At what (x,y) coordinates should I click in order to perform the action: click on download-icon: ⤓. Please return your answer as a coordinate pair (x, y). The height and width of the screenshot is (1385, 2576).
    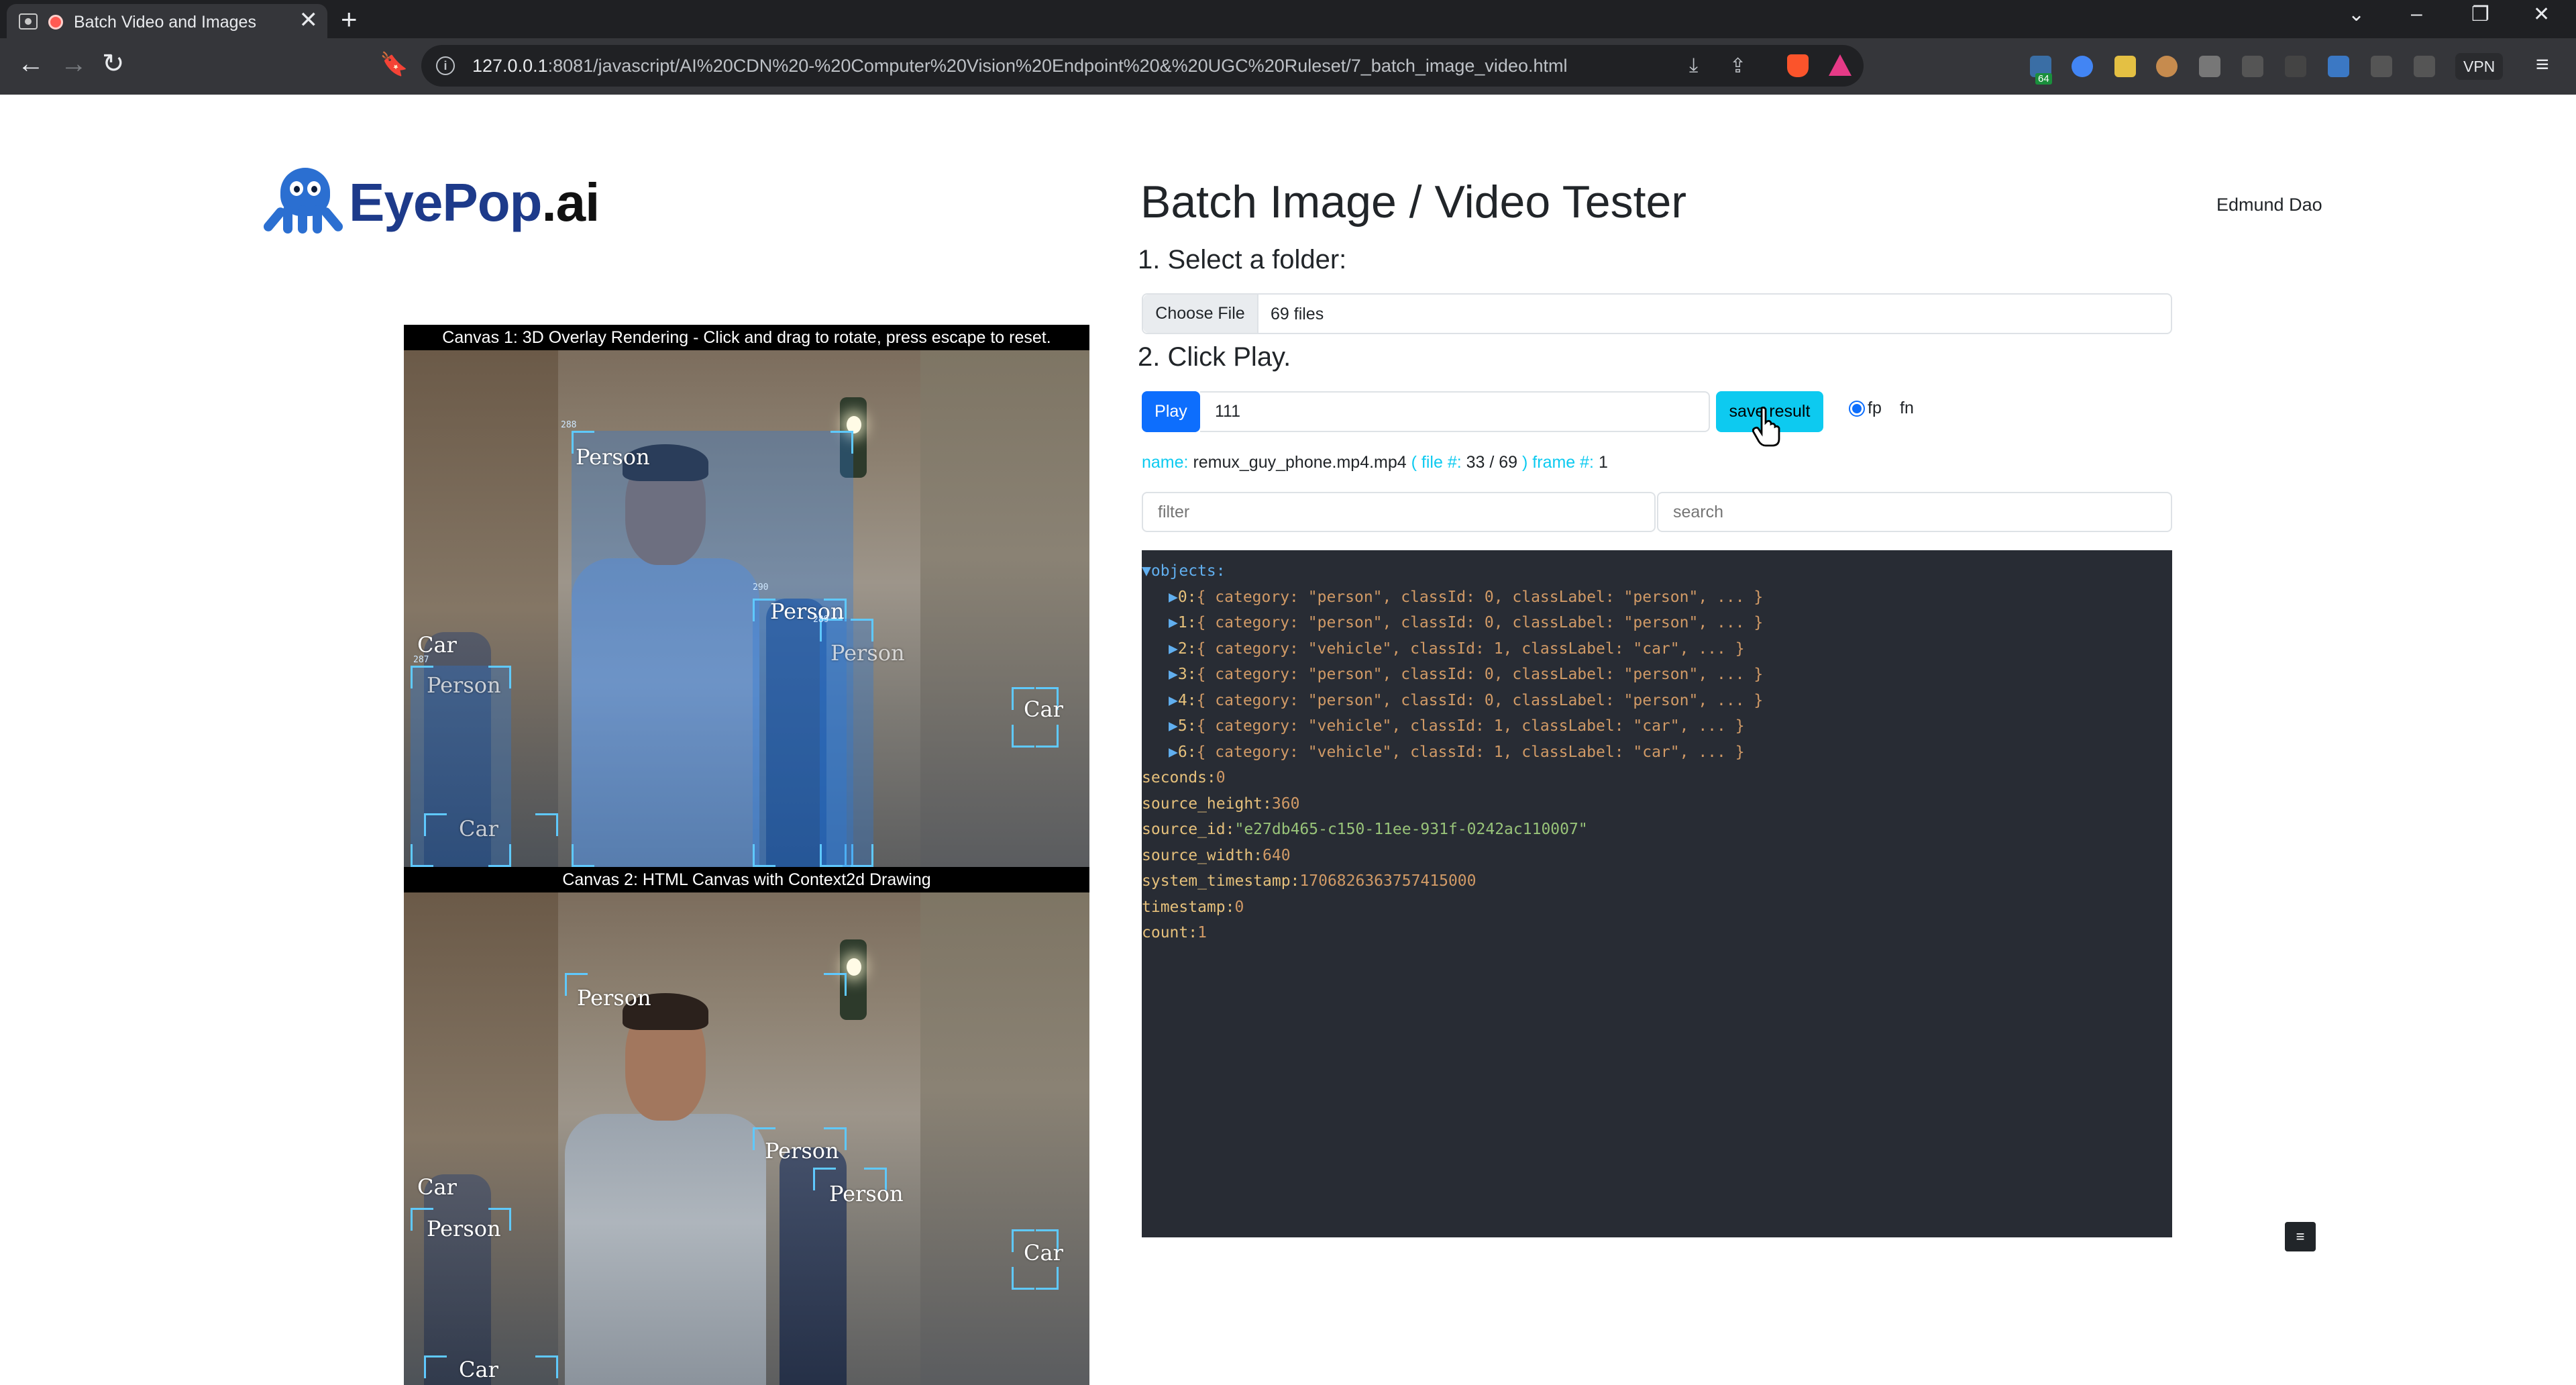
    Looking at the image, I should click on (1693, 65).